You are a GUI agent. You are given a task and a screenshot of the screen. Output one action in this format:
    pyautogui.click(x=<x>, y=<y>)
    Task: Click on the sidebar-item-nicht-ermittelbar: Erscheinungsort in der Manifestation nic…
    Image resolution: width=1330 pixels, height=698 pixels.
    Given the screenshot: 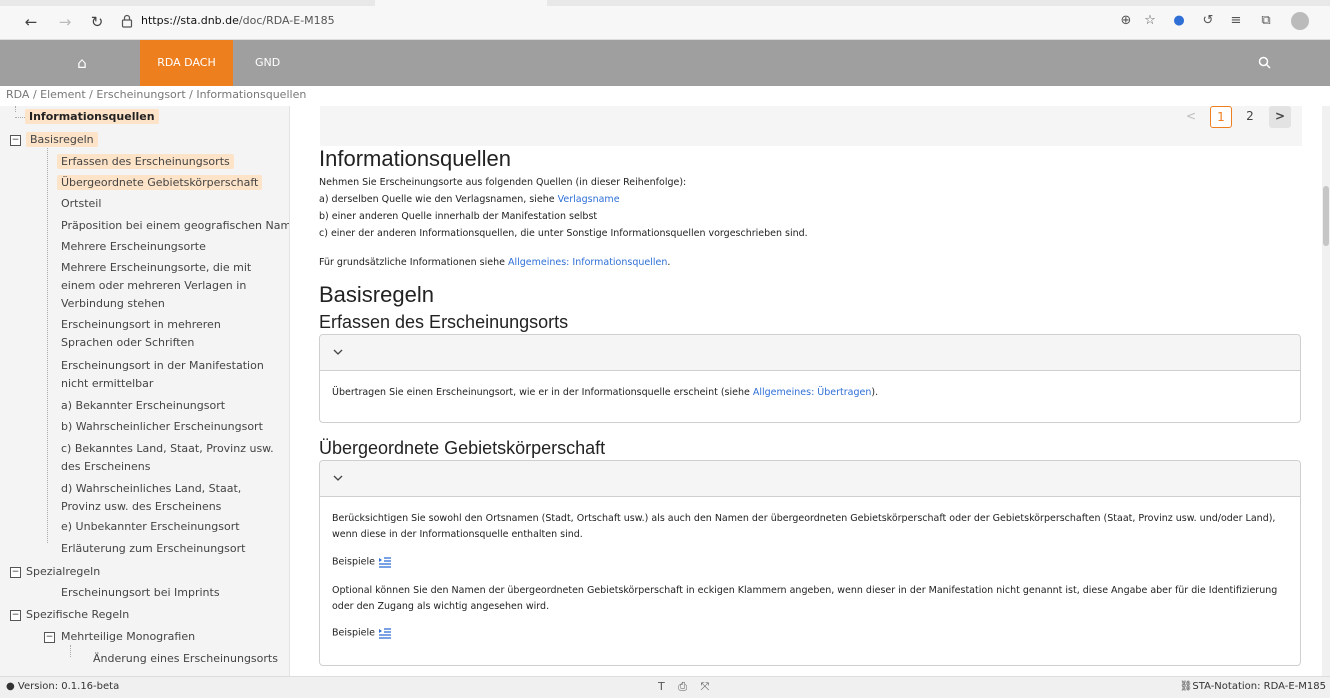 What is the action you would take?
    pyautogui.click(x=168, y=375)
    